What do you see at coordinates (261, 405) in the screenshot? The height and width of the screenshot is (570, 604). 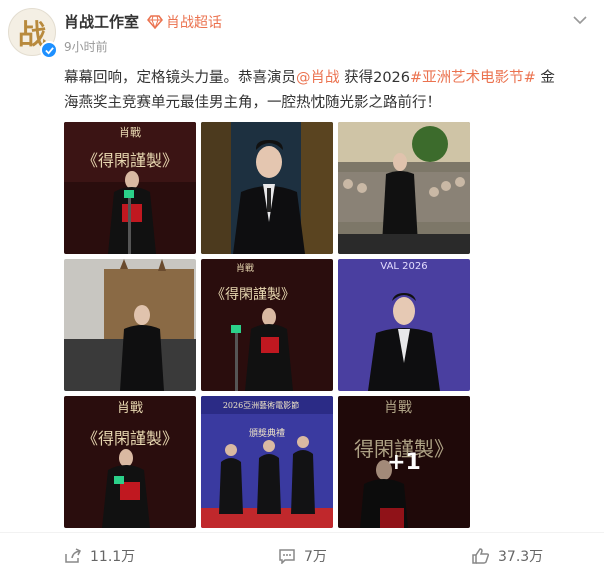 I see `svg-text: 2026亞洲藝術電影節` at bounding box center [261, 405].